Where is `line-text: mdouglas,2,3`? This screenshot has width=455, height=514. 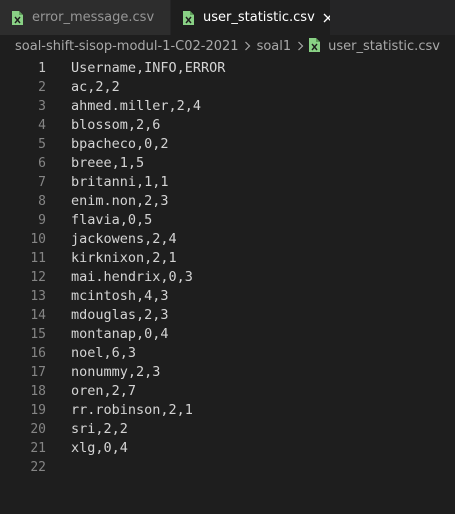 line-text: mdouglas,2,3 is located at coordinates (120, 315).